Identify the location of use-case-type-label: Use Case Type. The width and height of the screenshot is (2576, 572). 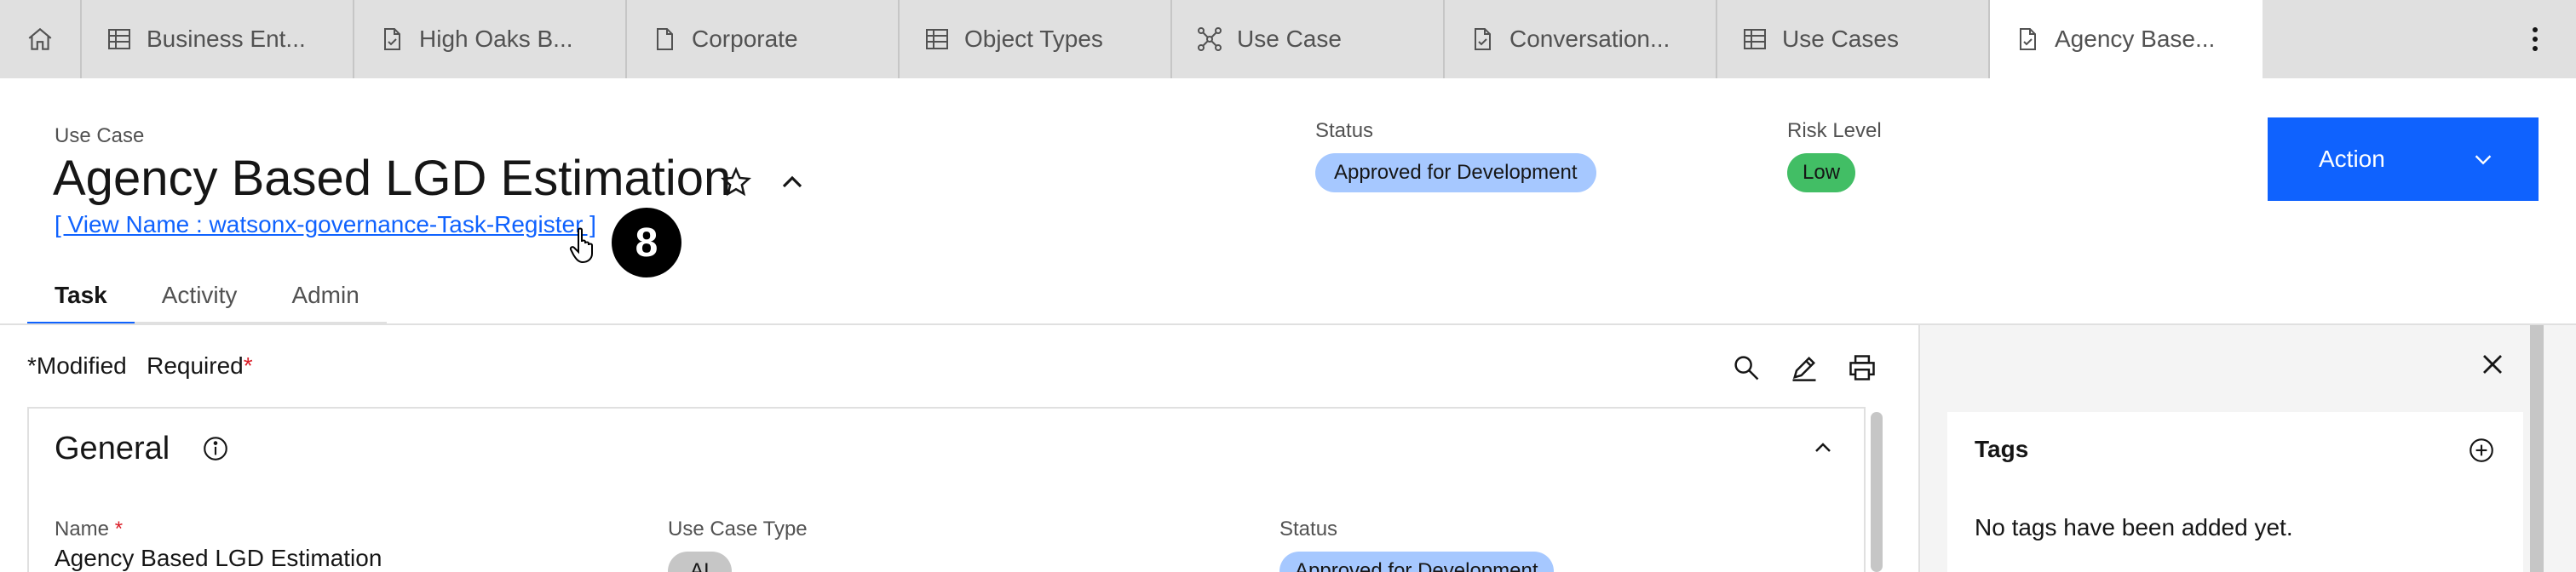
(738, 529).